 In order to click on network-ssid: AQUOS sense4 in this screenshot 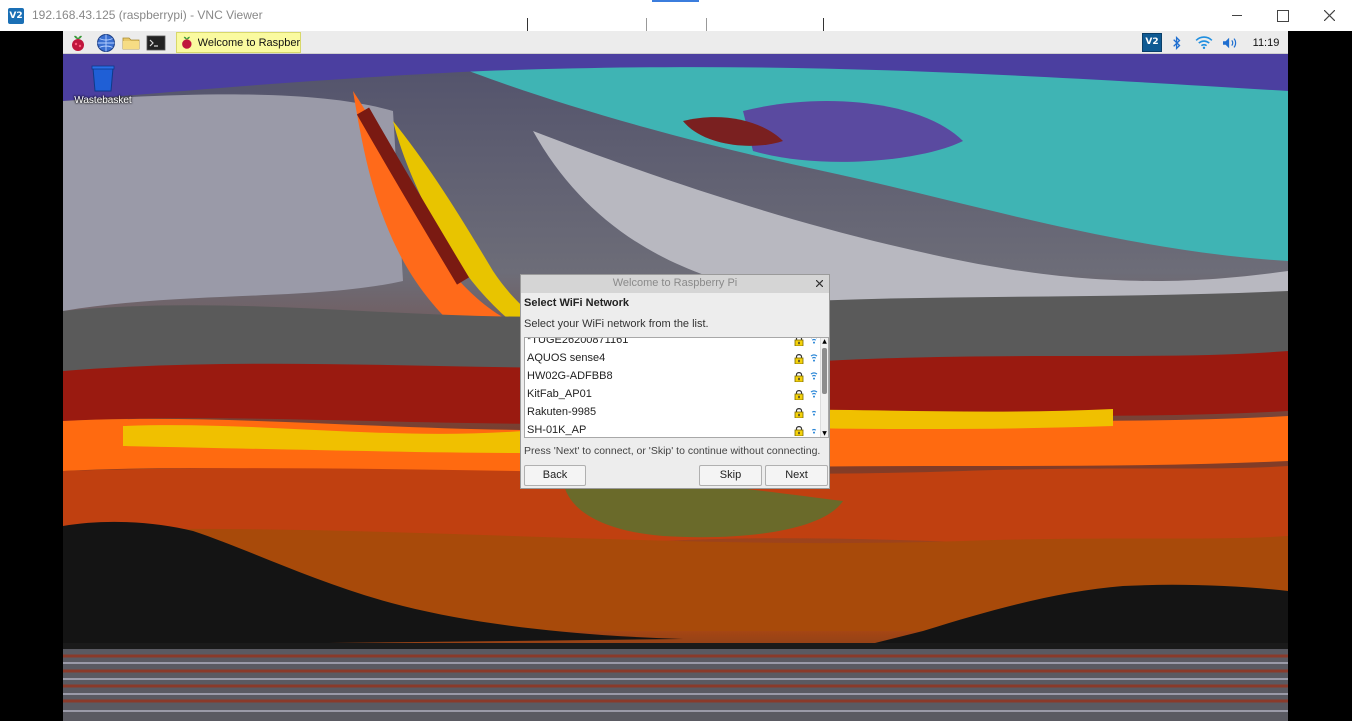, I will do `click(566, 358)`.